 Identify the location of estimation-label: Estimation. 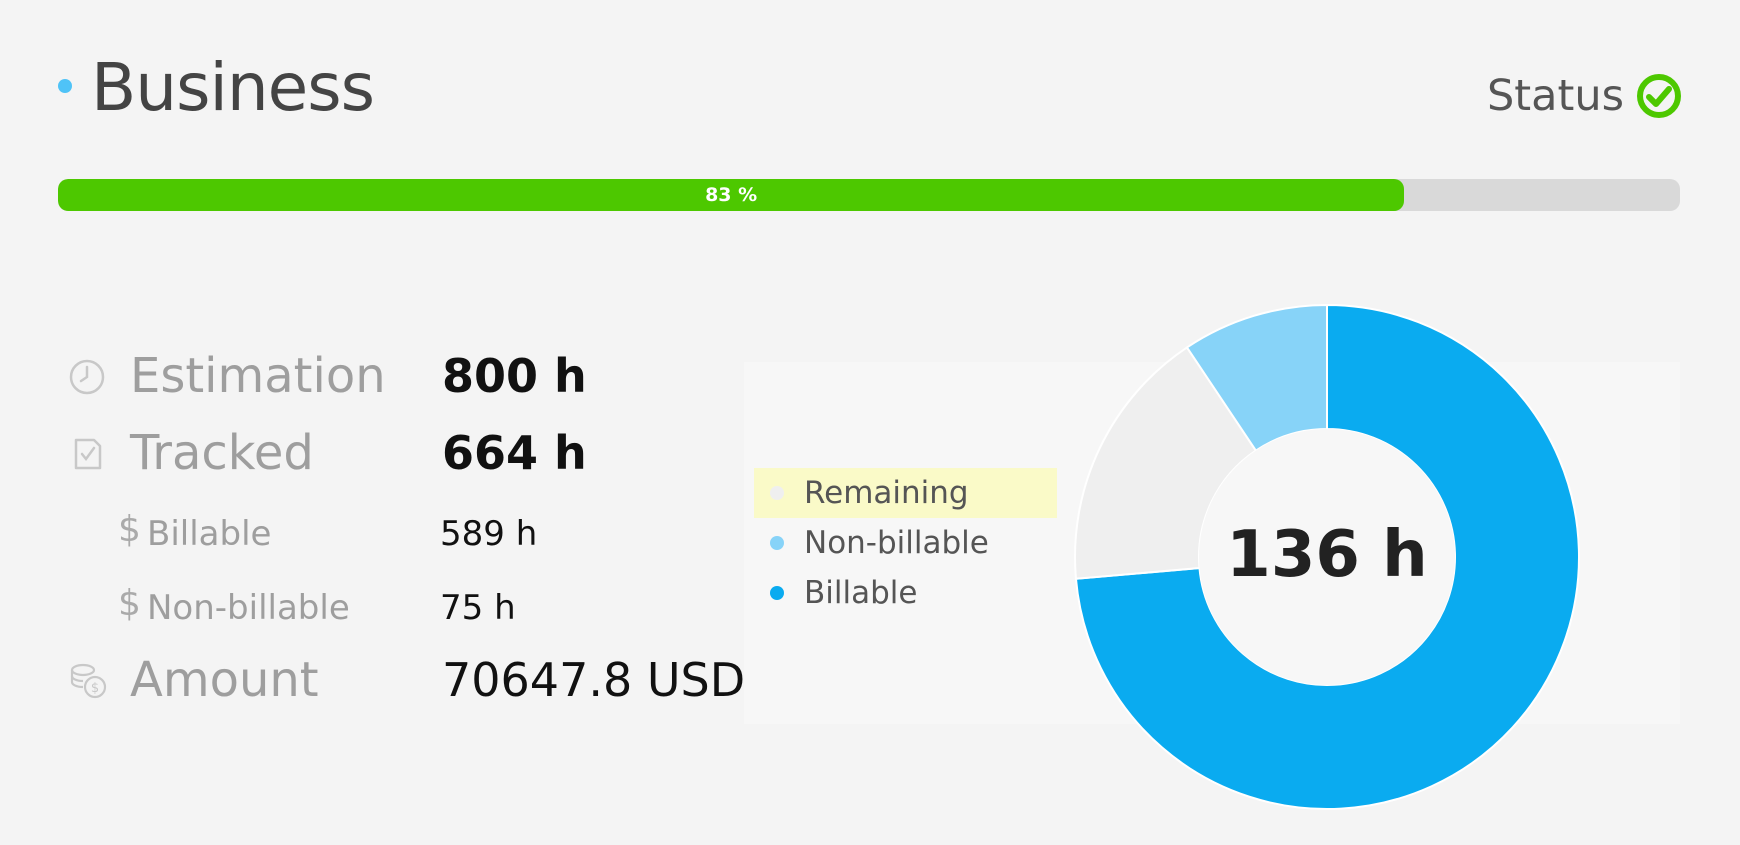
(258, 376).